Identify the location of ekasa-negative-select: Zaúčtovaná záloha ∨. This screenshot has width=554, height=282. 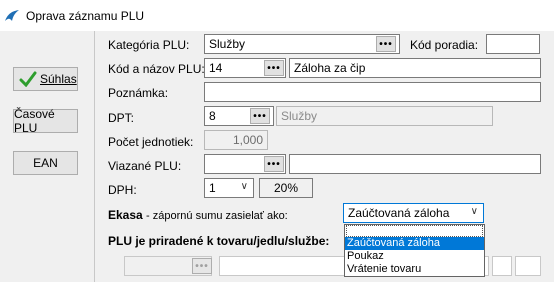
(413, 213).